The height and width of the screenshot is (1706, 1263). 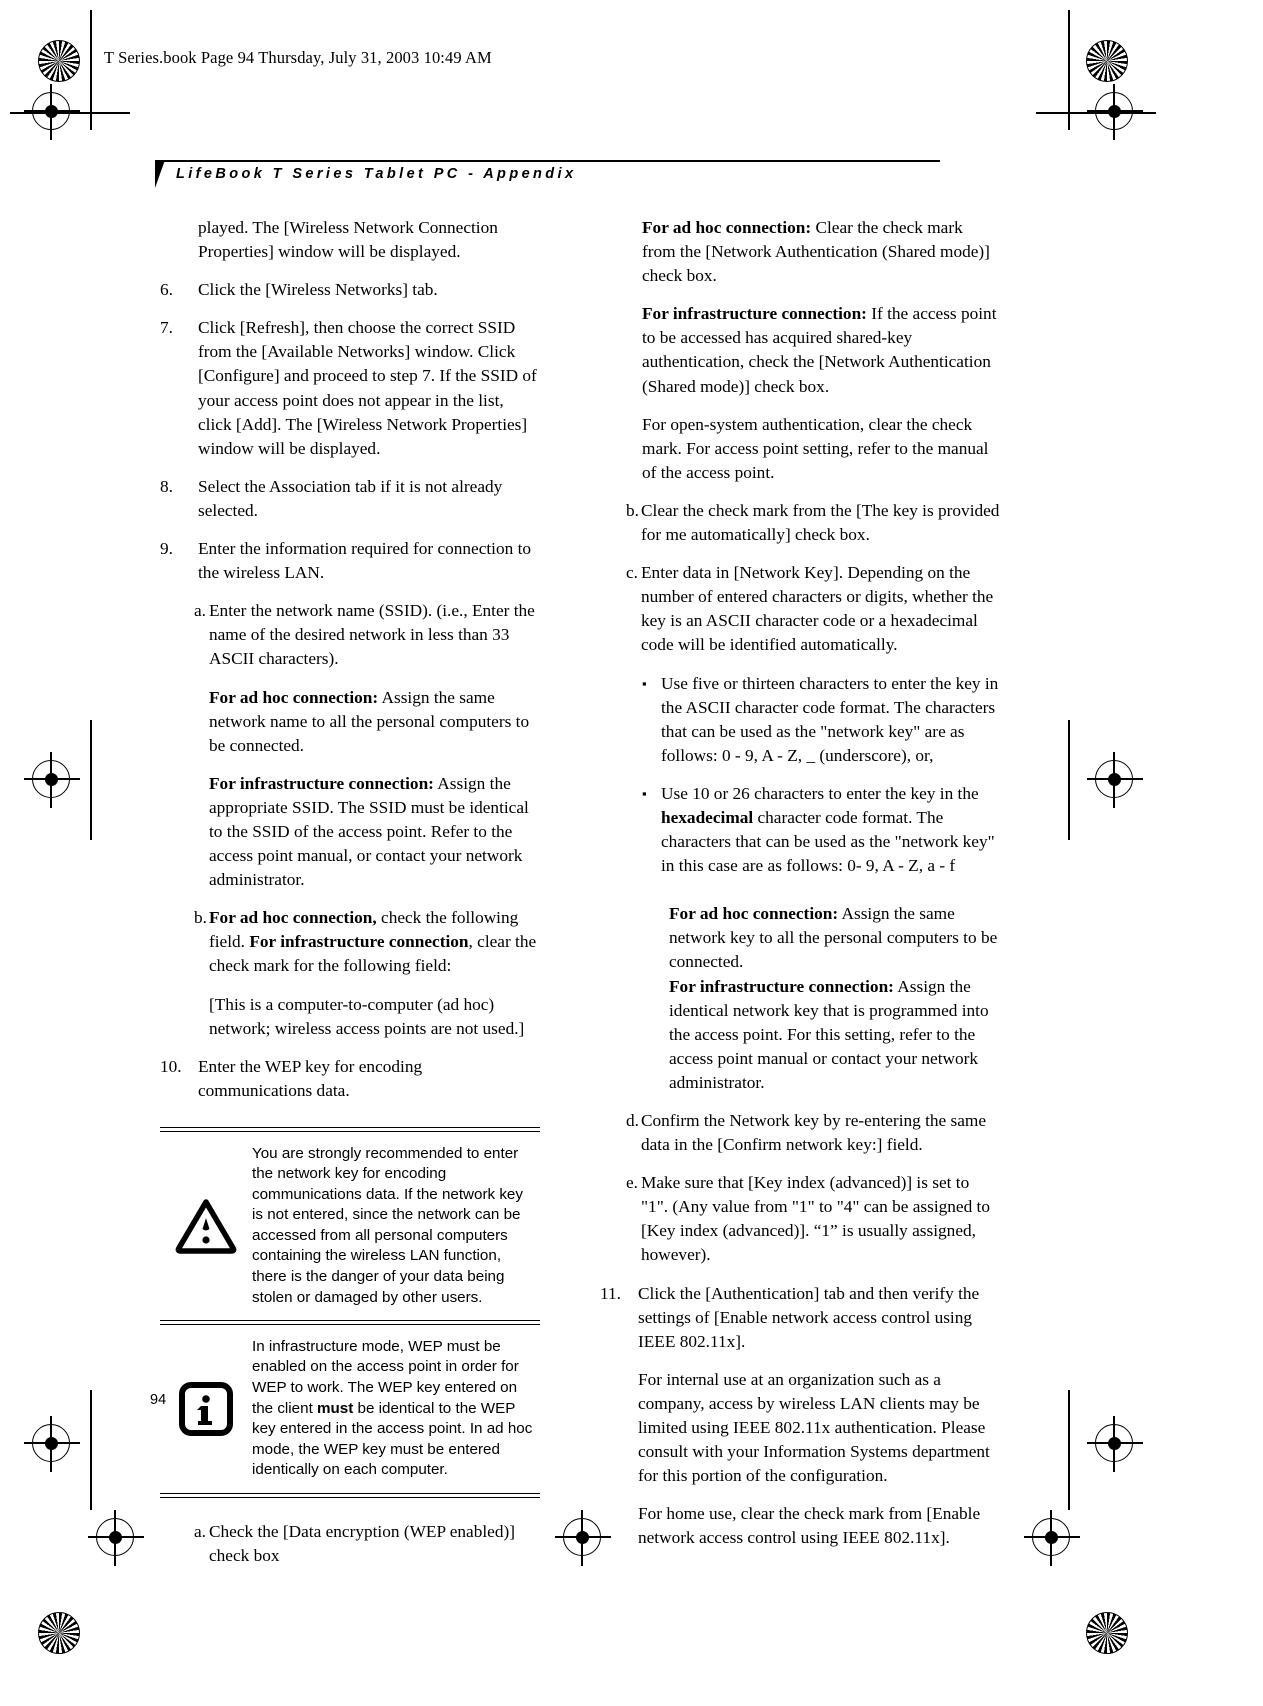 What do you see at coordinates (707, 817) in the screenshot?
I see `bullet-bold: hexadecimal` at bounding box center [707, 817].